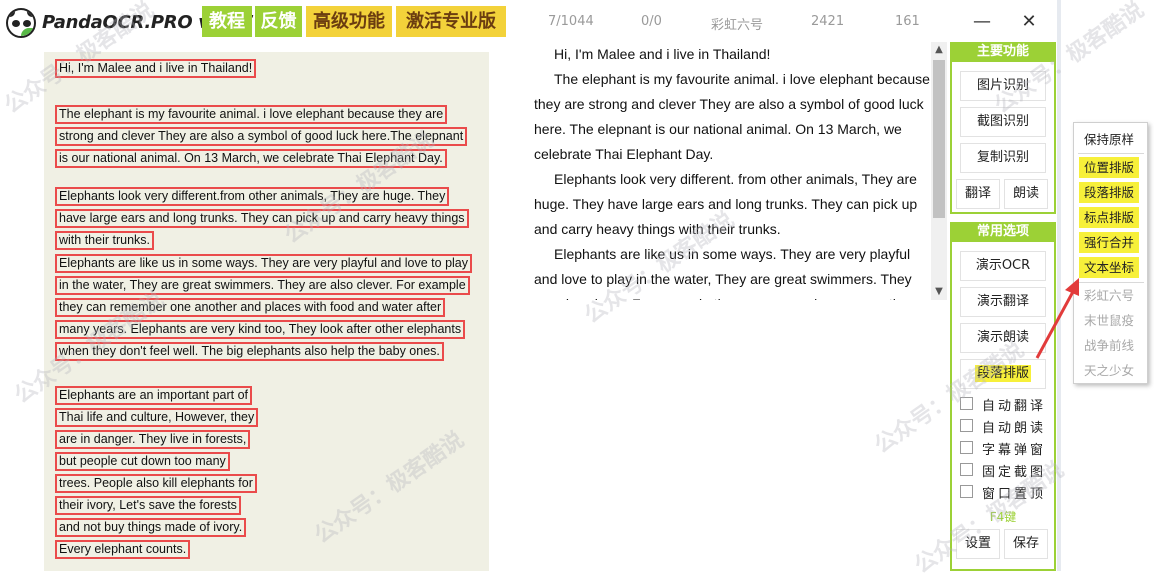 This screenshot has height=580, width=1154. I want to click on font-name-label: 彩虹六号, so click(737, 25).